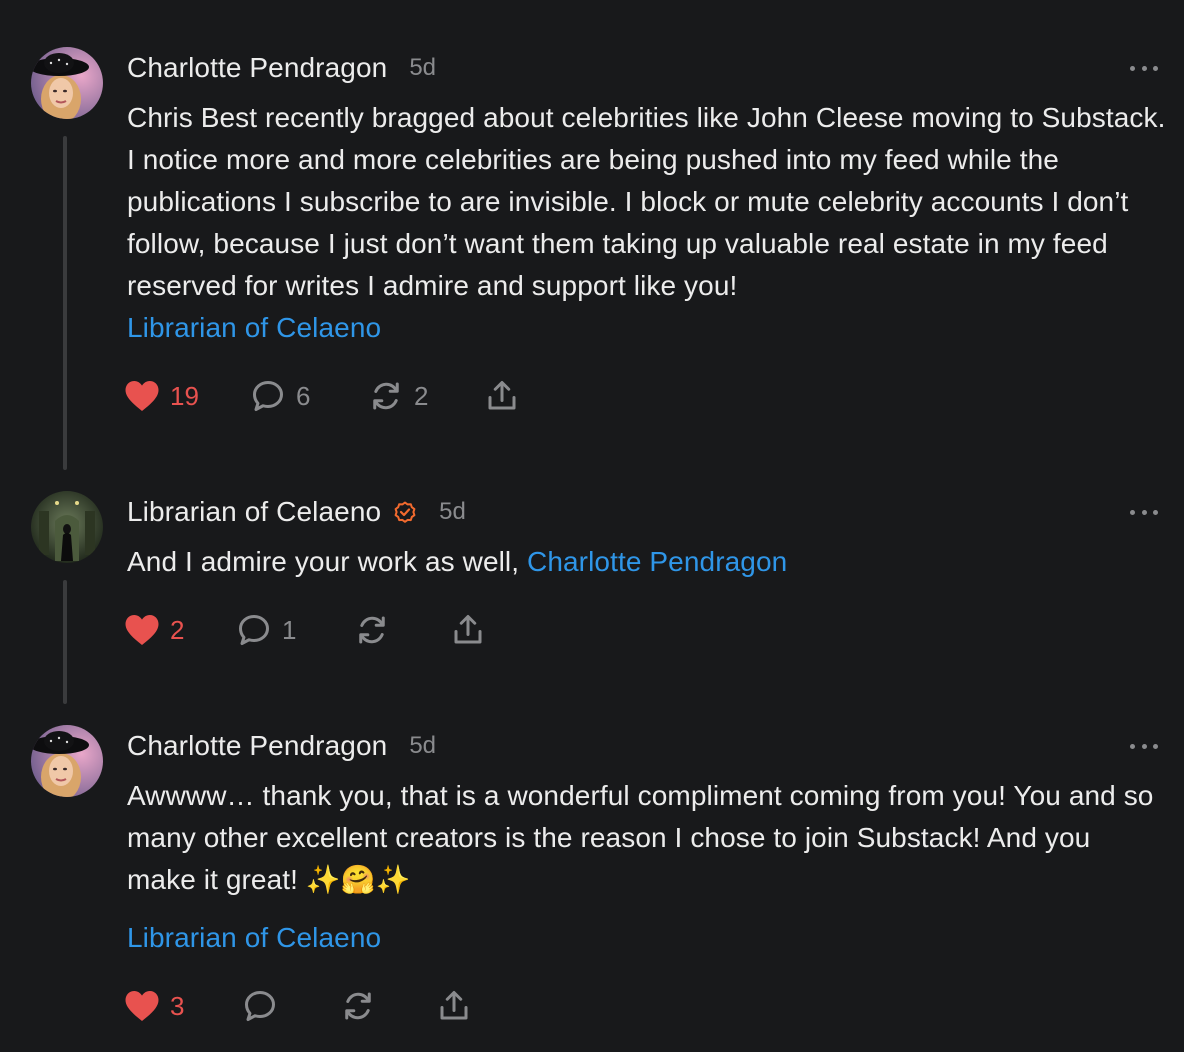  Describe the element at coordinates (65, 642) in the screenshot. I see `thread-line` at that location.